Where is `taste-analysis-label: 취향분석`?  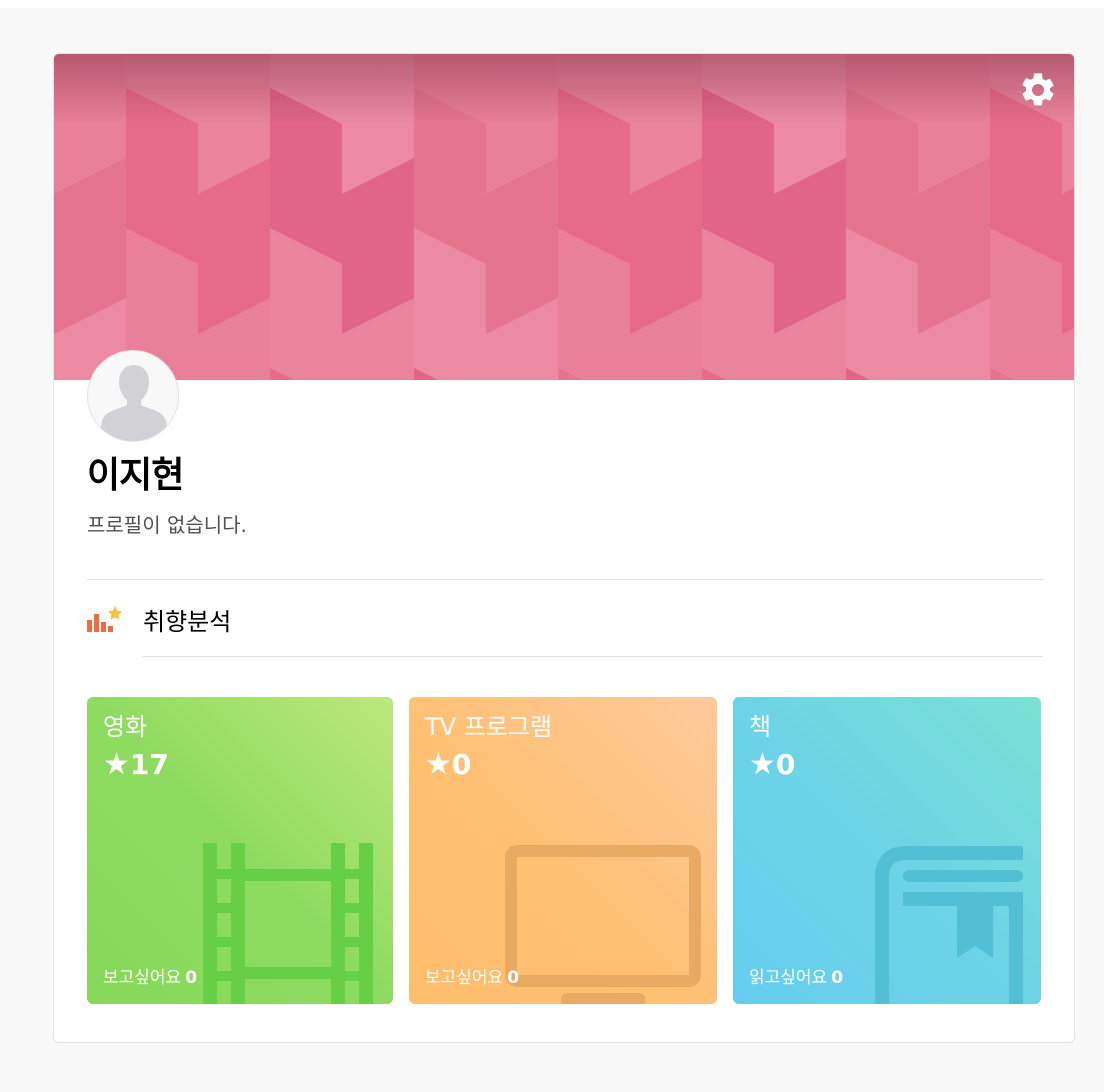
taste-analysis-label: 취향분석 is located at coordinates (187, 622).